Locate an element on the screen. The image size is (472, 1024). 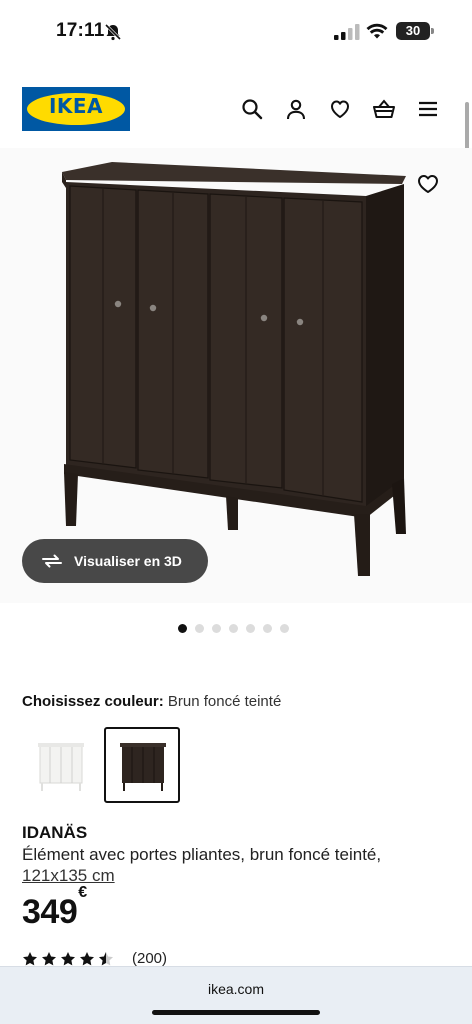
shopping-basket-icon is located at coordinates (384, 109).